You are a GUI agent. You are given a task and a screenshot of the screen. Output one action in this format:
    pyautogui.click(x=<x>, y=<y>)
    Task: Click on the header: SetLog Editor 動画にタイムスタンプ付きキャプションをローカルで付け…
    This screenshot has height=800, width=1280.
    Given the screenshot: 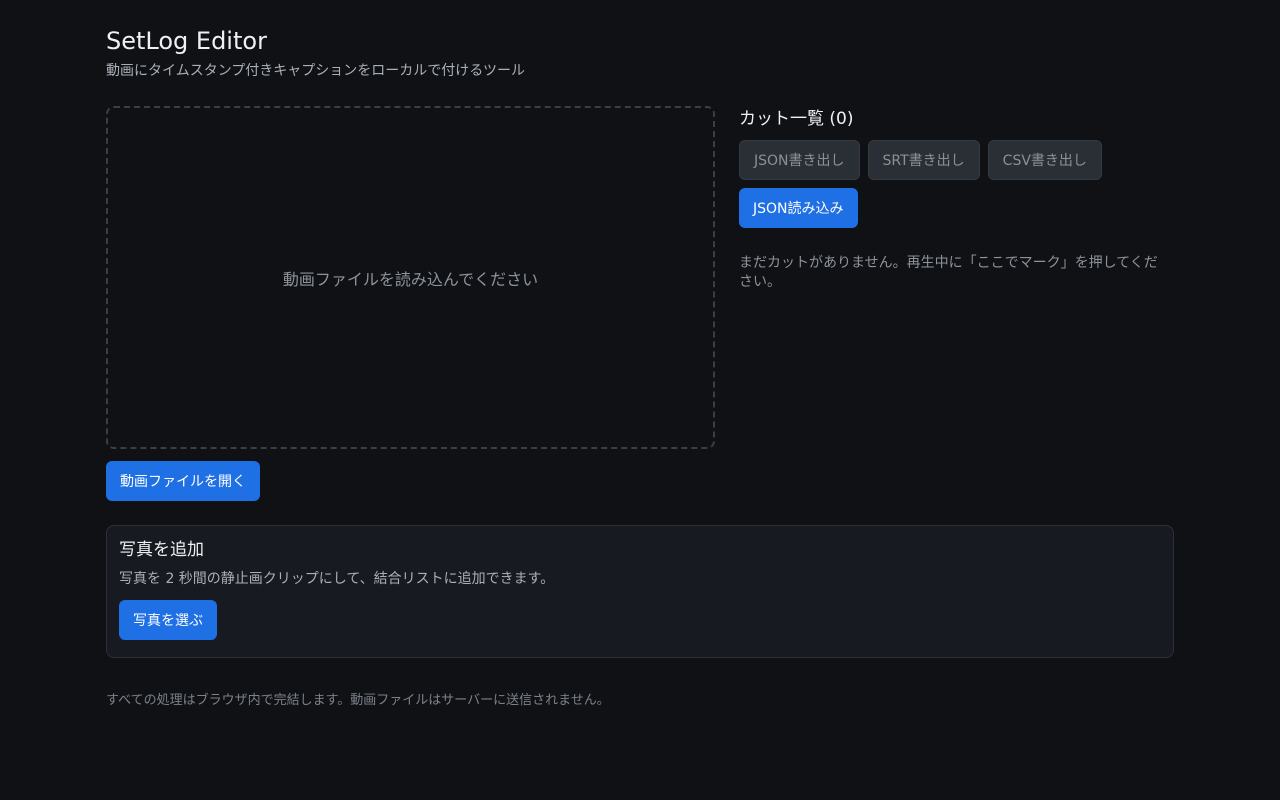 What is the action you would take?
    pyautogui.click(x=315, y=53)
    